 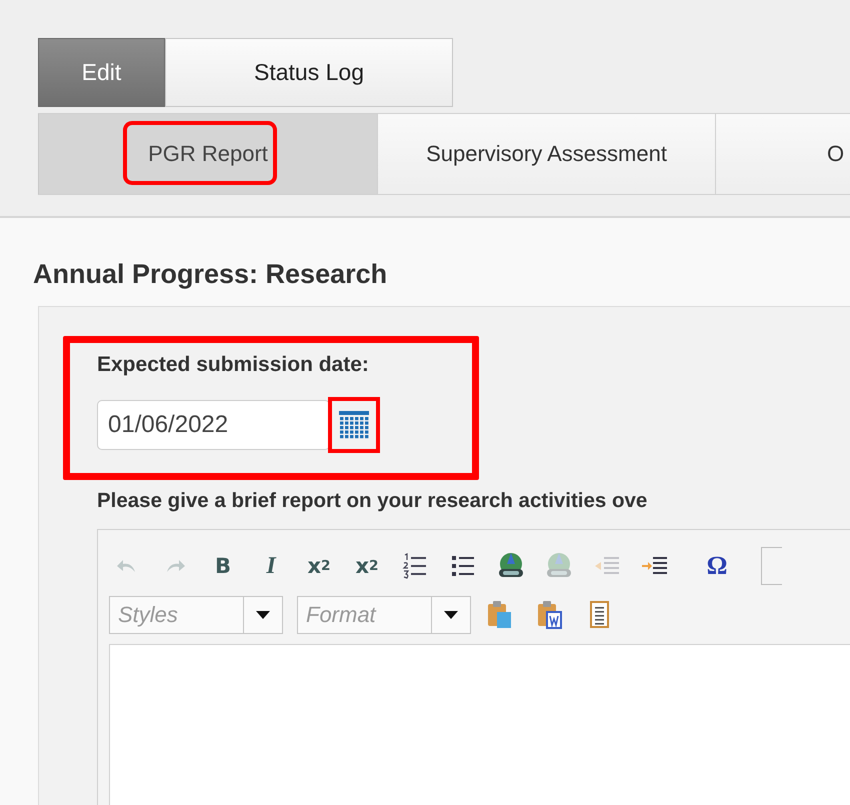 I want to click on tab: PGR Report, so click(x=208, y=154).